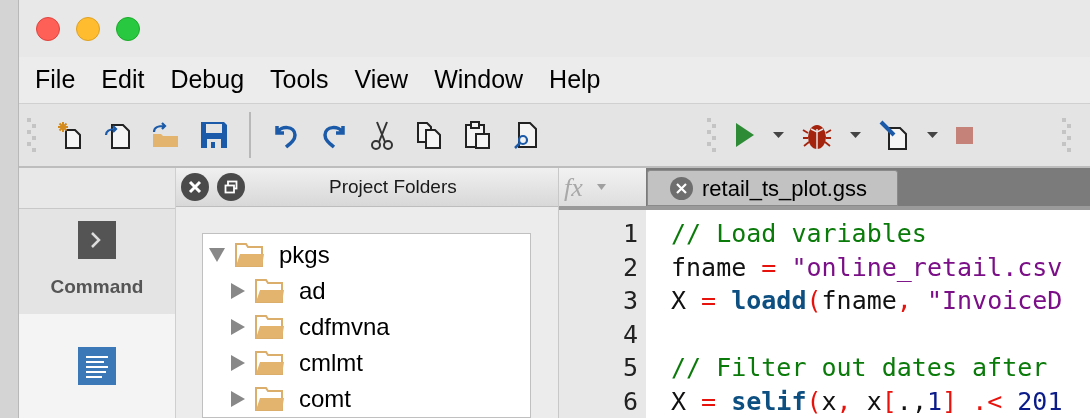  What do you see at coordinates (344, 327) in the screenshot?
I see `tree-item-label: cdfmvna` at bounding box center [344, 327].